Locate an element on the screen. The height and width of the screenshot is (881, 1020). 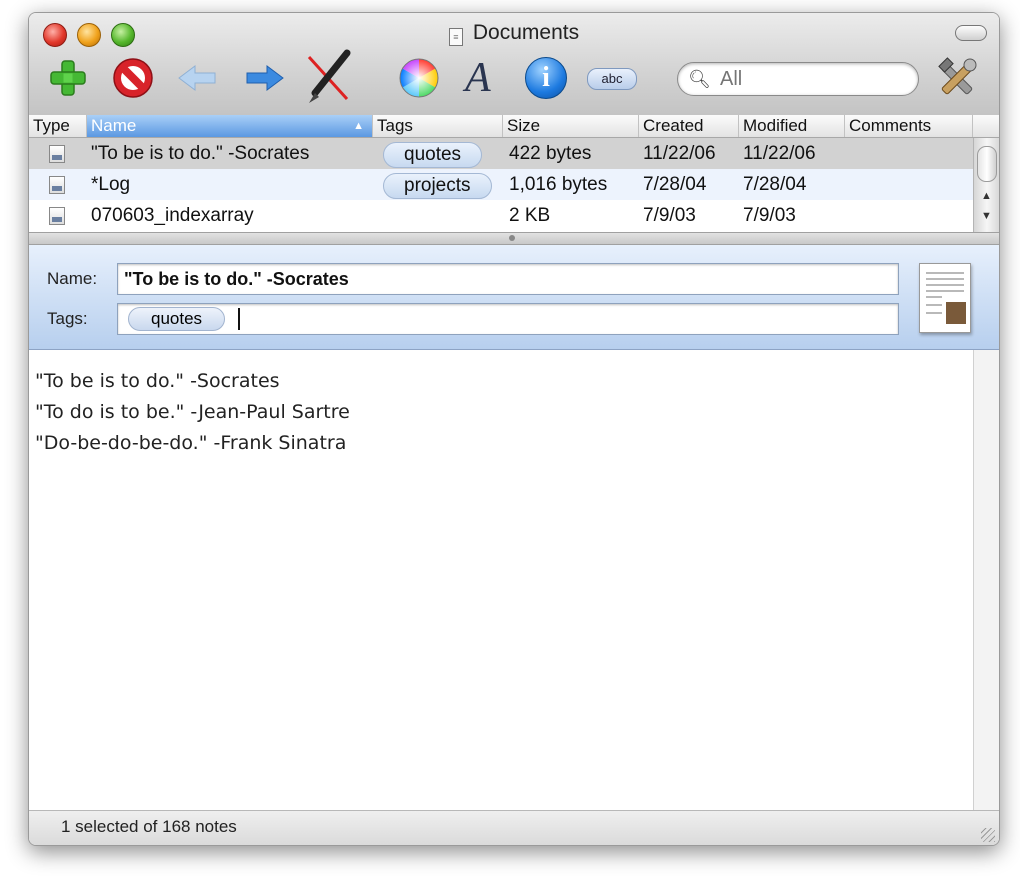
tags-label: Tags: is located at coordinates (67, 318).